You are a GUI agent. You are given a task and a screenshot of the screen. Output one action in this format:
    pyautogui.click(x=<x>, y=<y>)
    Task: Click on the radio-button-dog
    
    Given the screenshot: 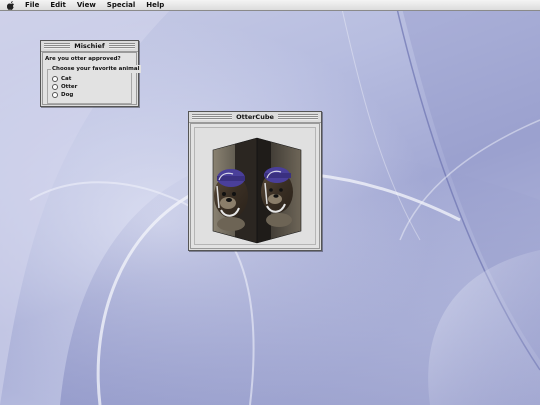 What is the action you would take?
    pyautogui.click(x=55, y=94)
    